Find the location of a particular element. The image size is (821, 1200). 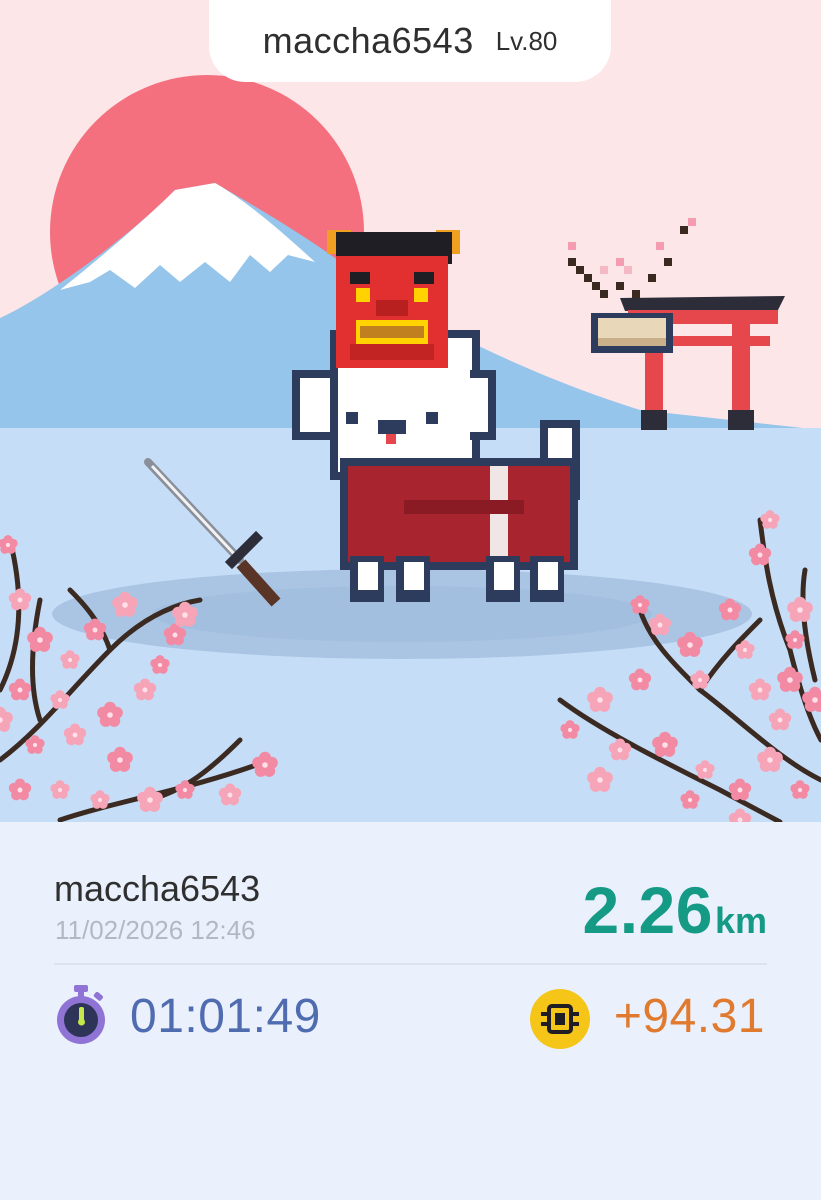

distance-unit: km is located at coordinates (740, 920).